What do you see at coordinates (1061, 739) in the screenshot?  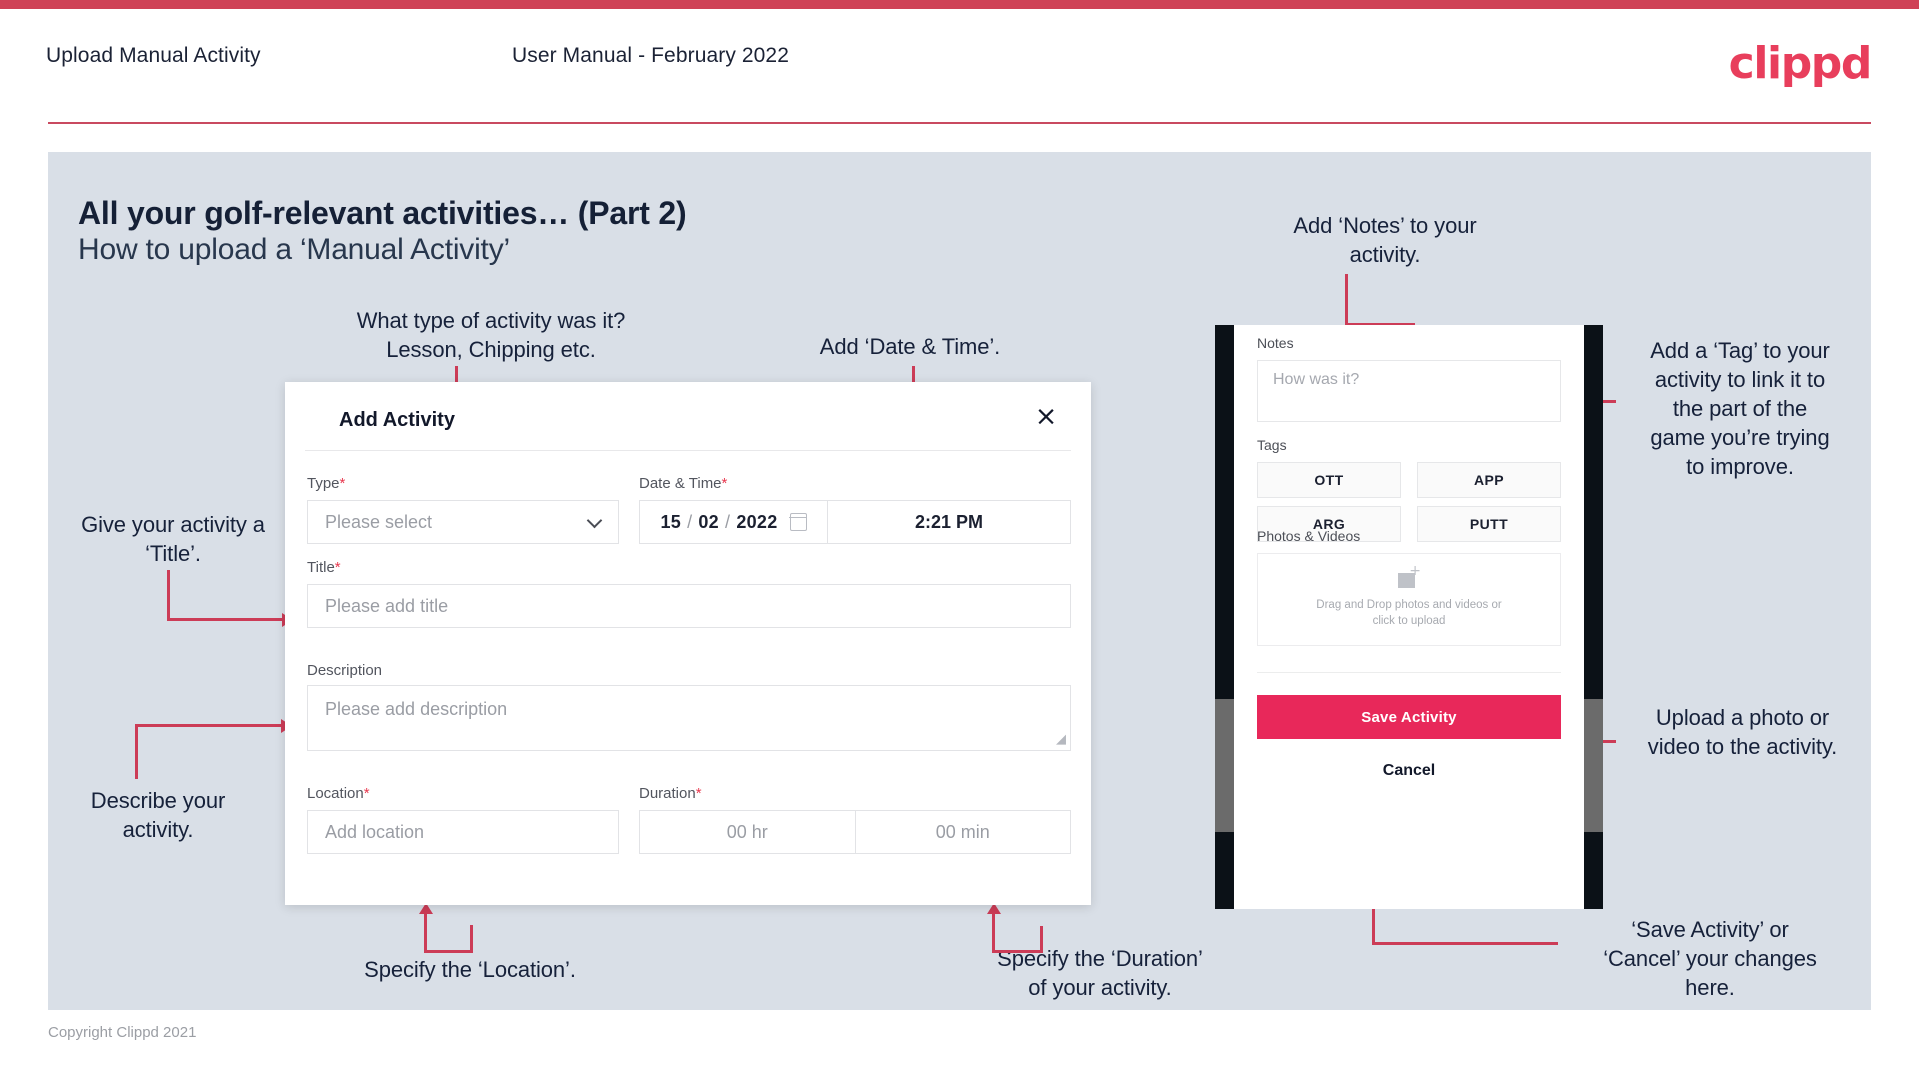 I see `resize-handle-icon: ◢` at bounding box center [1061, 739].